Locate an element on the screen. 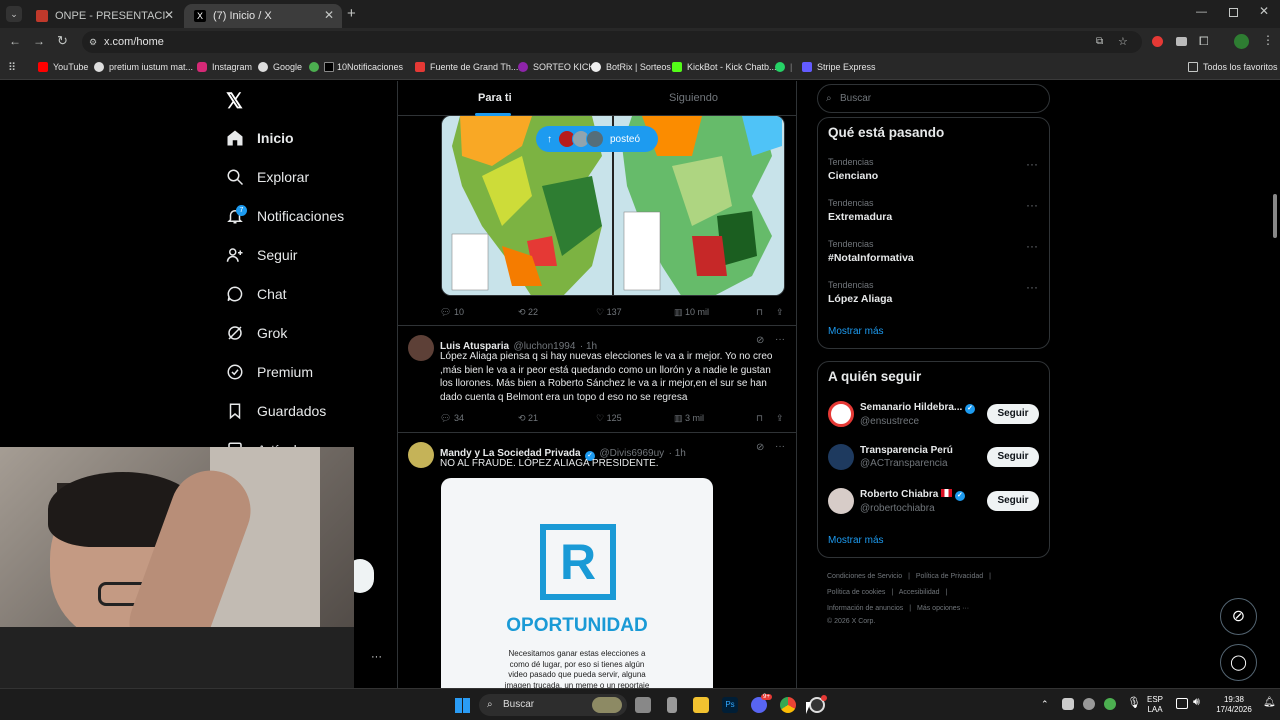  bookmark-botrix: BotRix | Sorteos is located at coordinates (631, 67).